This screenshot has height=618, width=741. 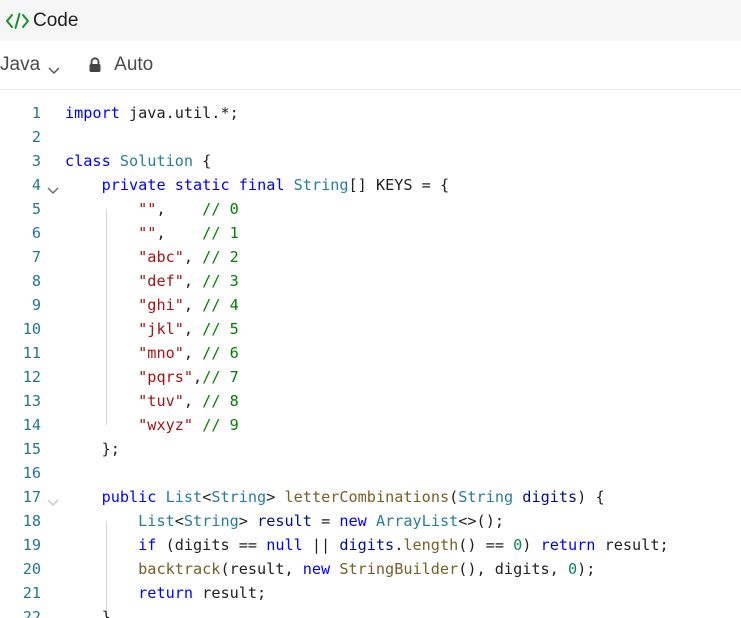 What do you see at coordinates (31, 593) in the screenshot?
I see `line-number: 21` at bounding box center [31, 593].